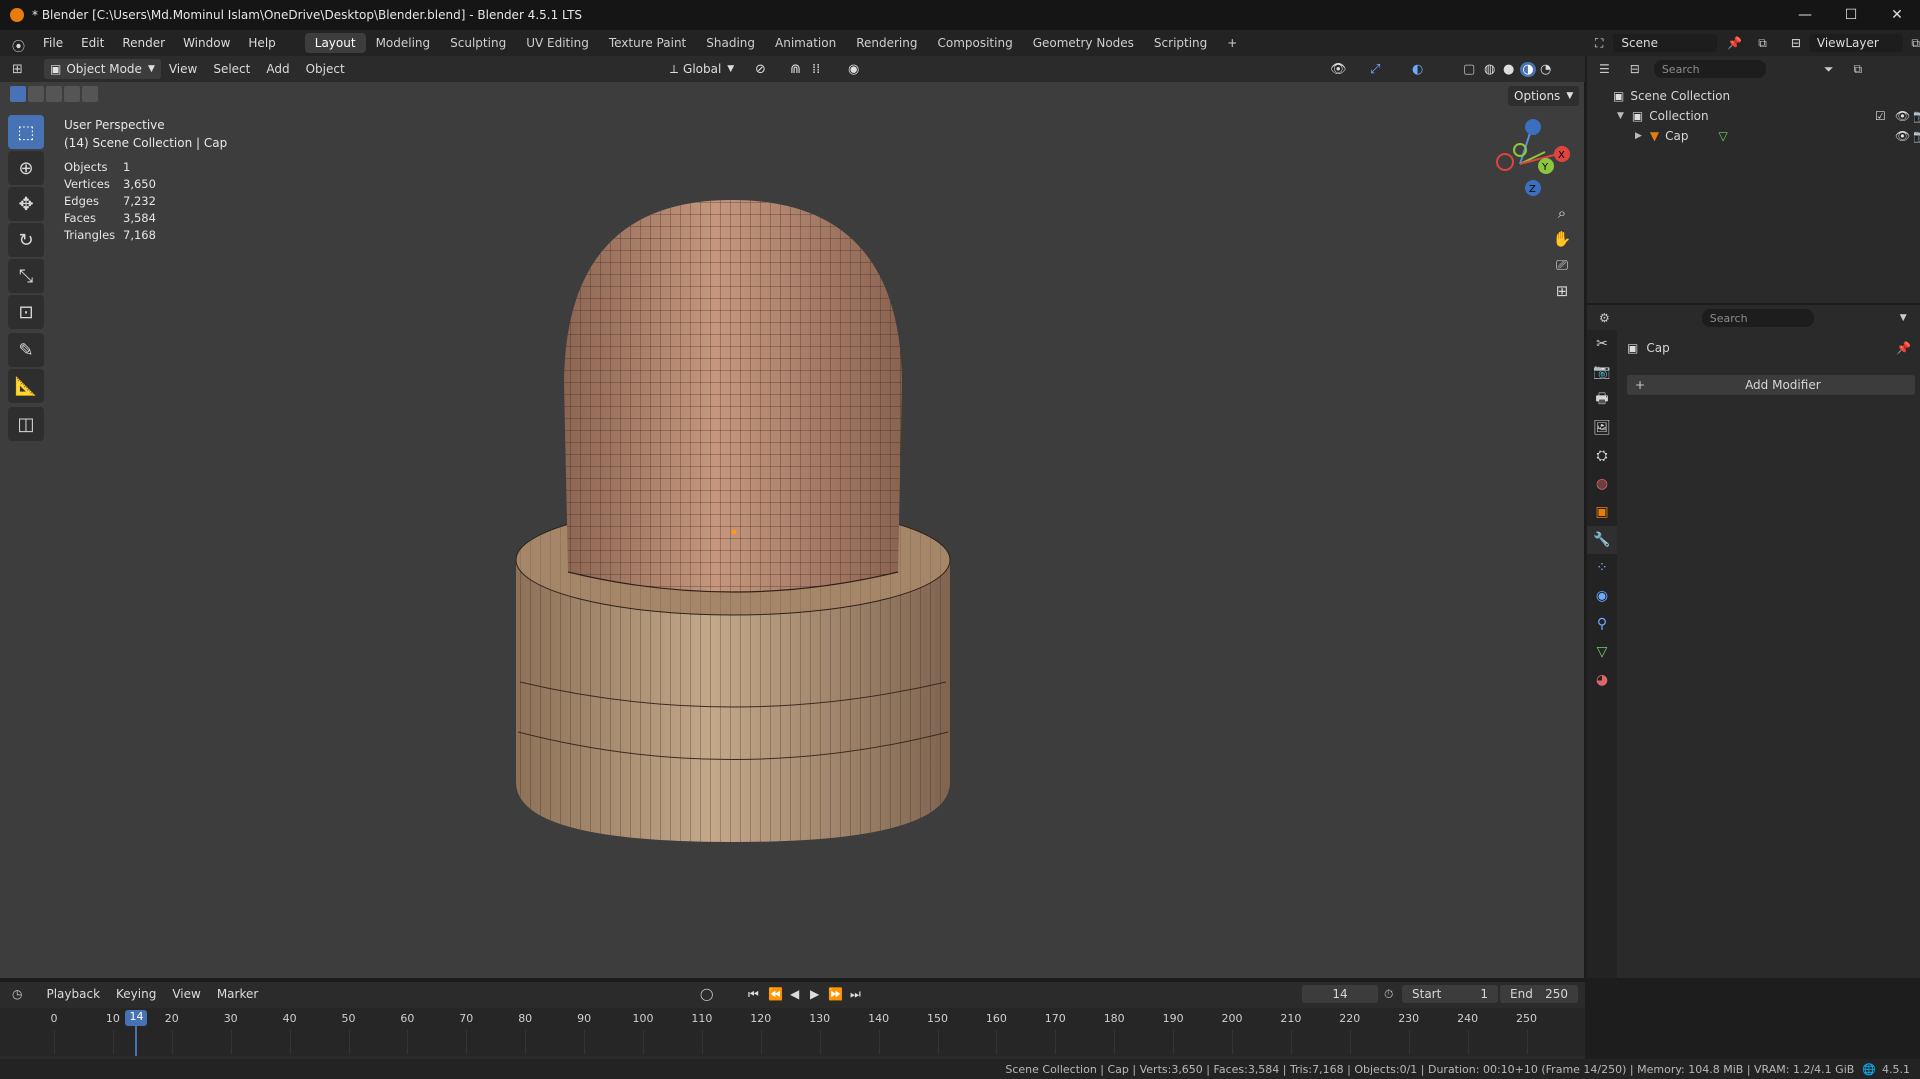 The height and width of the screenshot is (1079, 1920). I want to click on timeline-menu-keying: Keying, so click(136, 994).